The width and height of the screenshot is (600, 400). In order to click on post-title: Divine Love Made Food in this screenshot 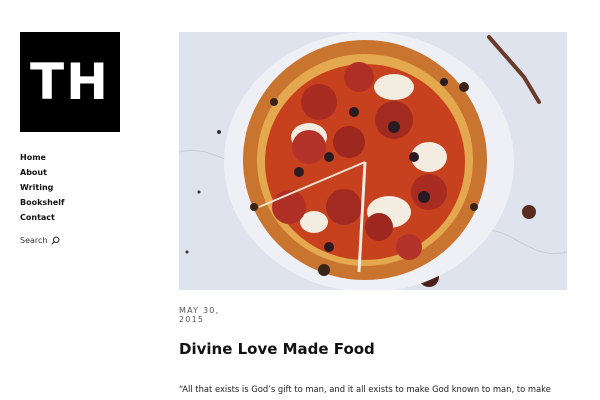, I will do `click(277, 349)`.